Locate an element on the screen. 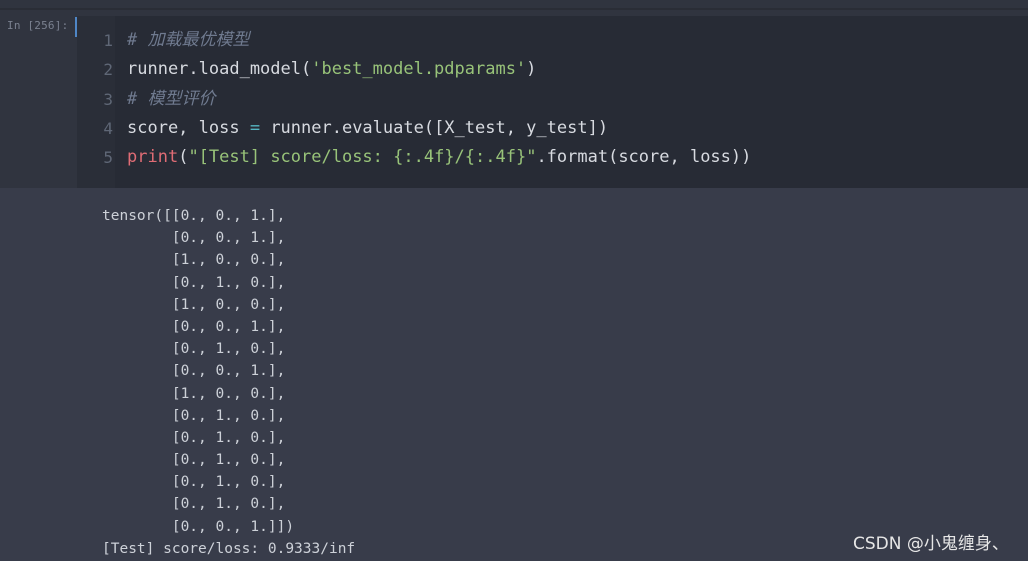  code-token: # 模型评价 is located at coordinates (171, 98).